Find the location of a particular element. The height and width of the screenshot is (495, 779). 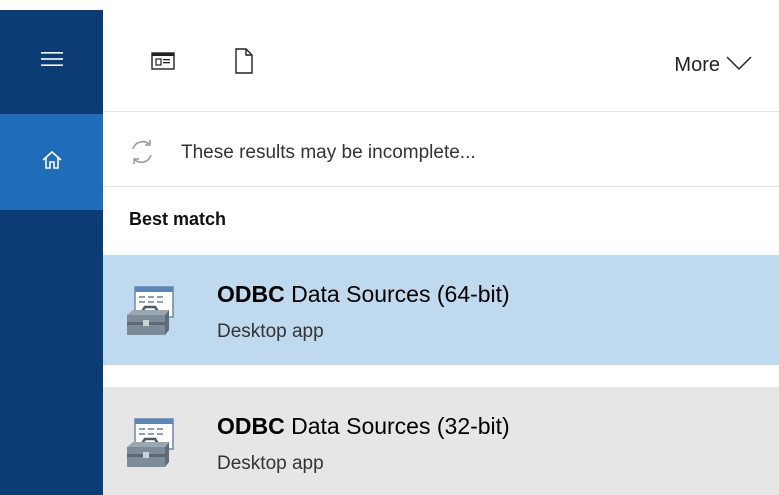

hamburger-icon is located at coordinates (51, 61).